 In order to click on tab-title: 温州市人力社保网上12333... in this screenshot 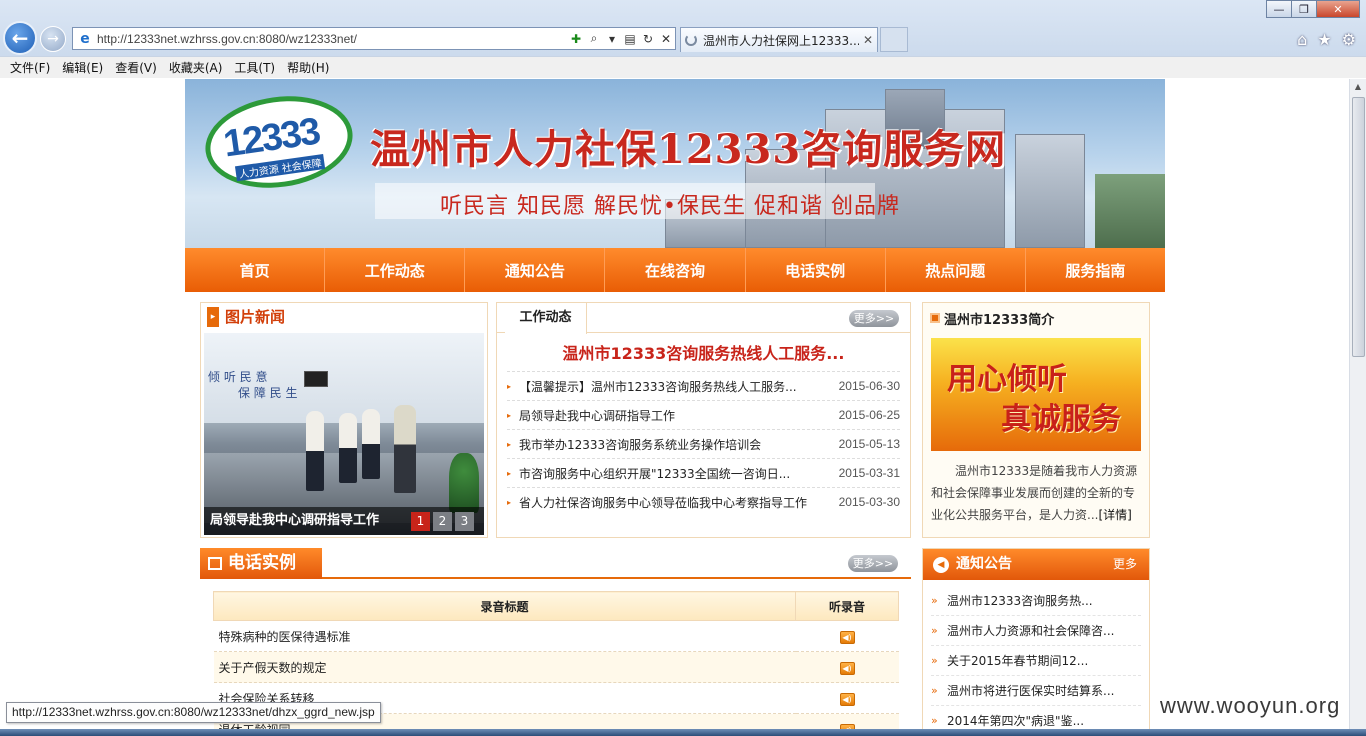, I will do `click(781, 40)`.